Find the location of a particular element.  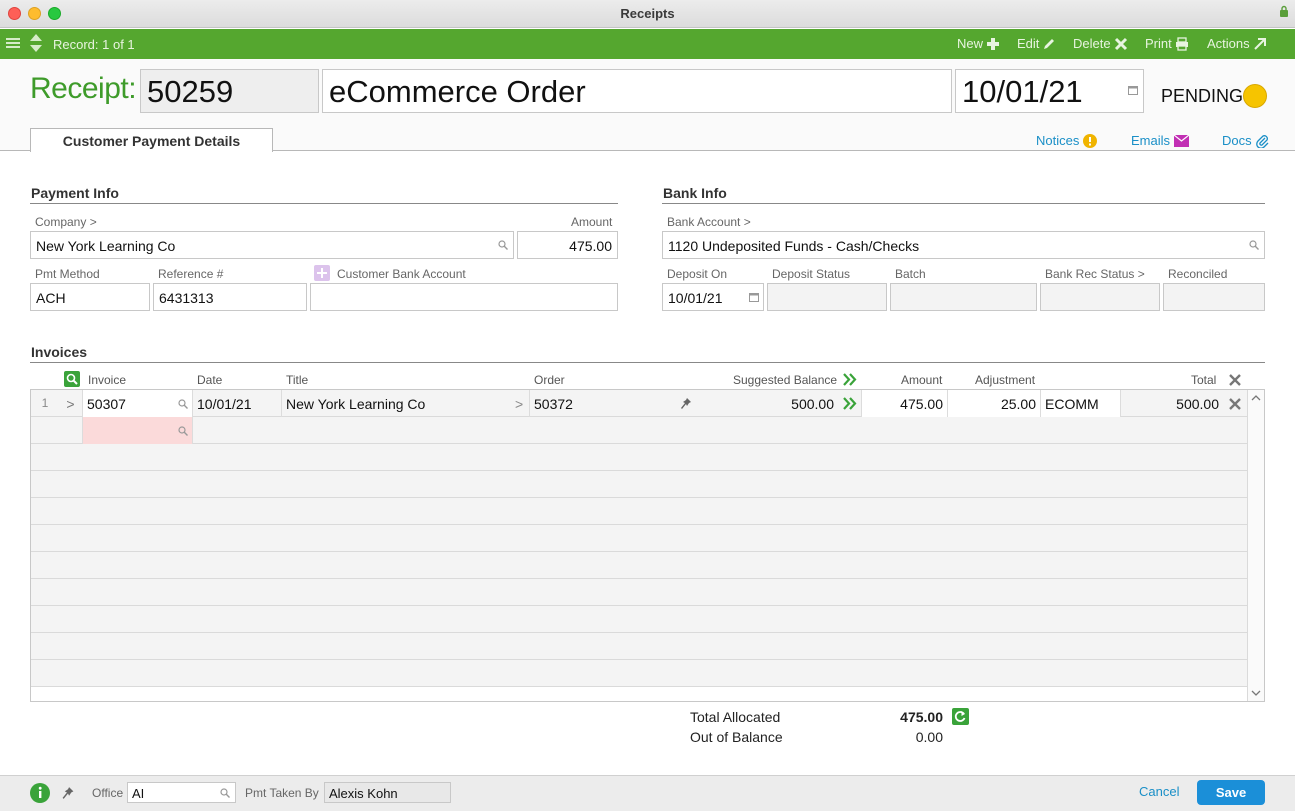

notices-label: Notices is located at coordinates (1058, 140).